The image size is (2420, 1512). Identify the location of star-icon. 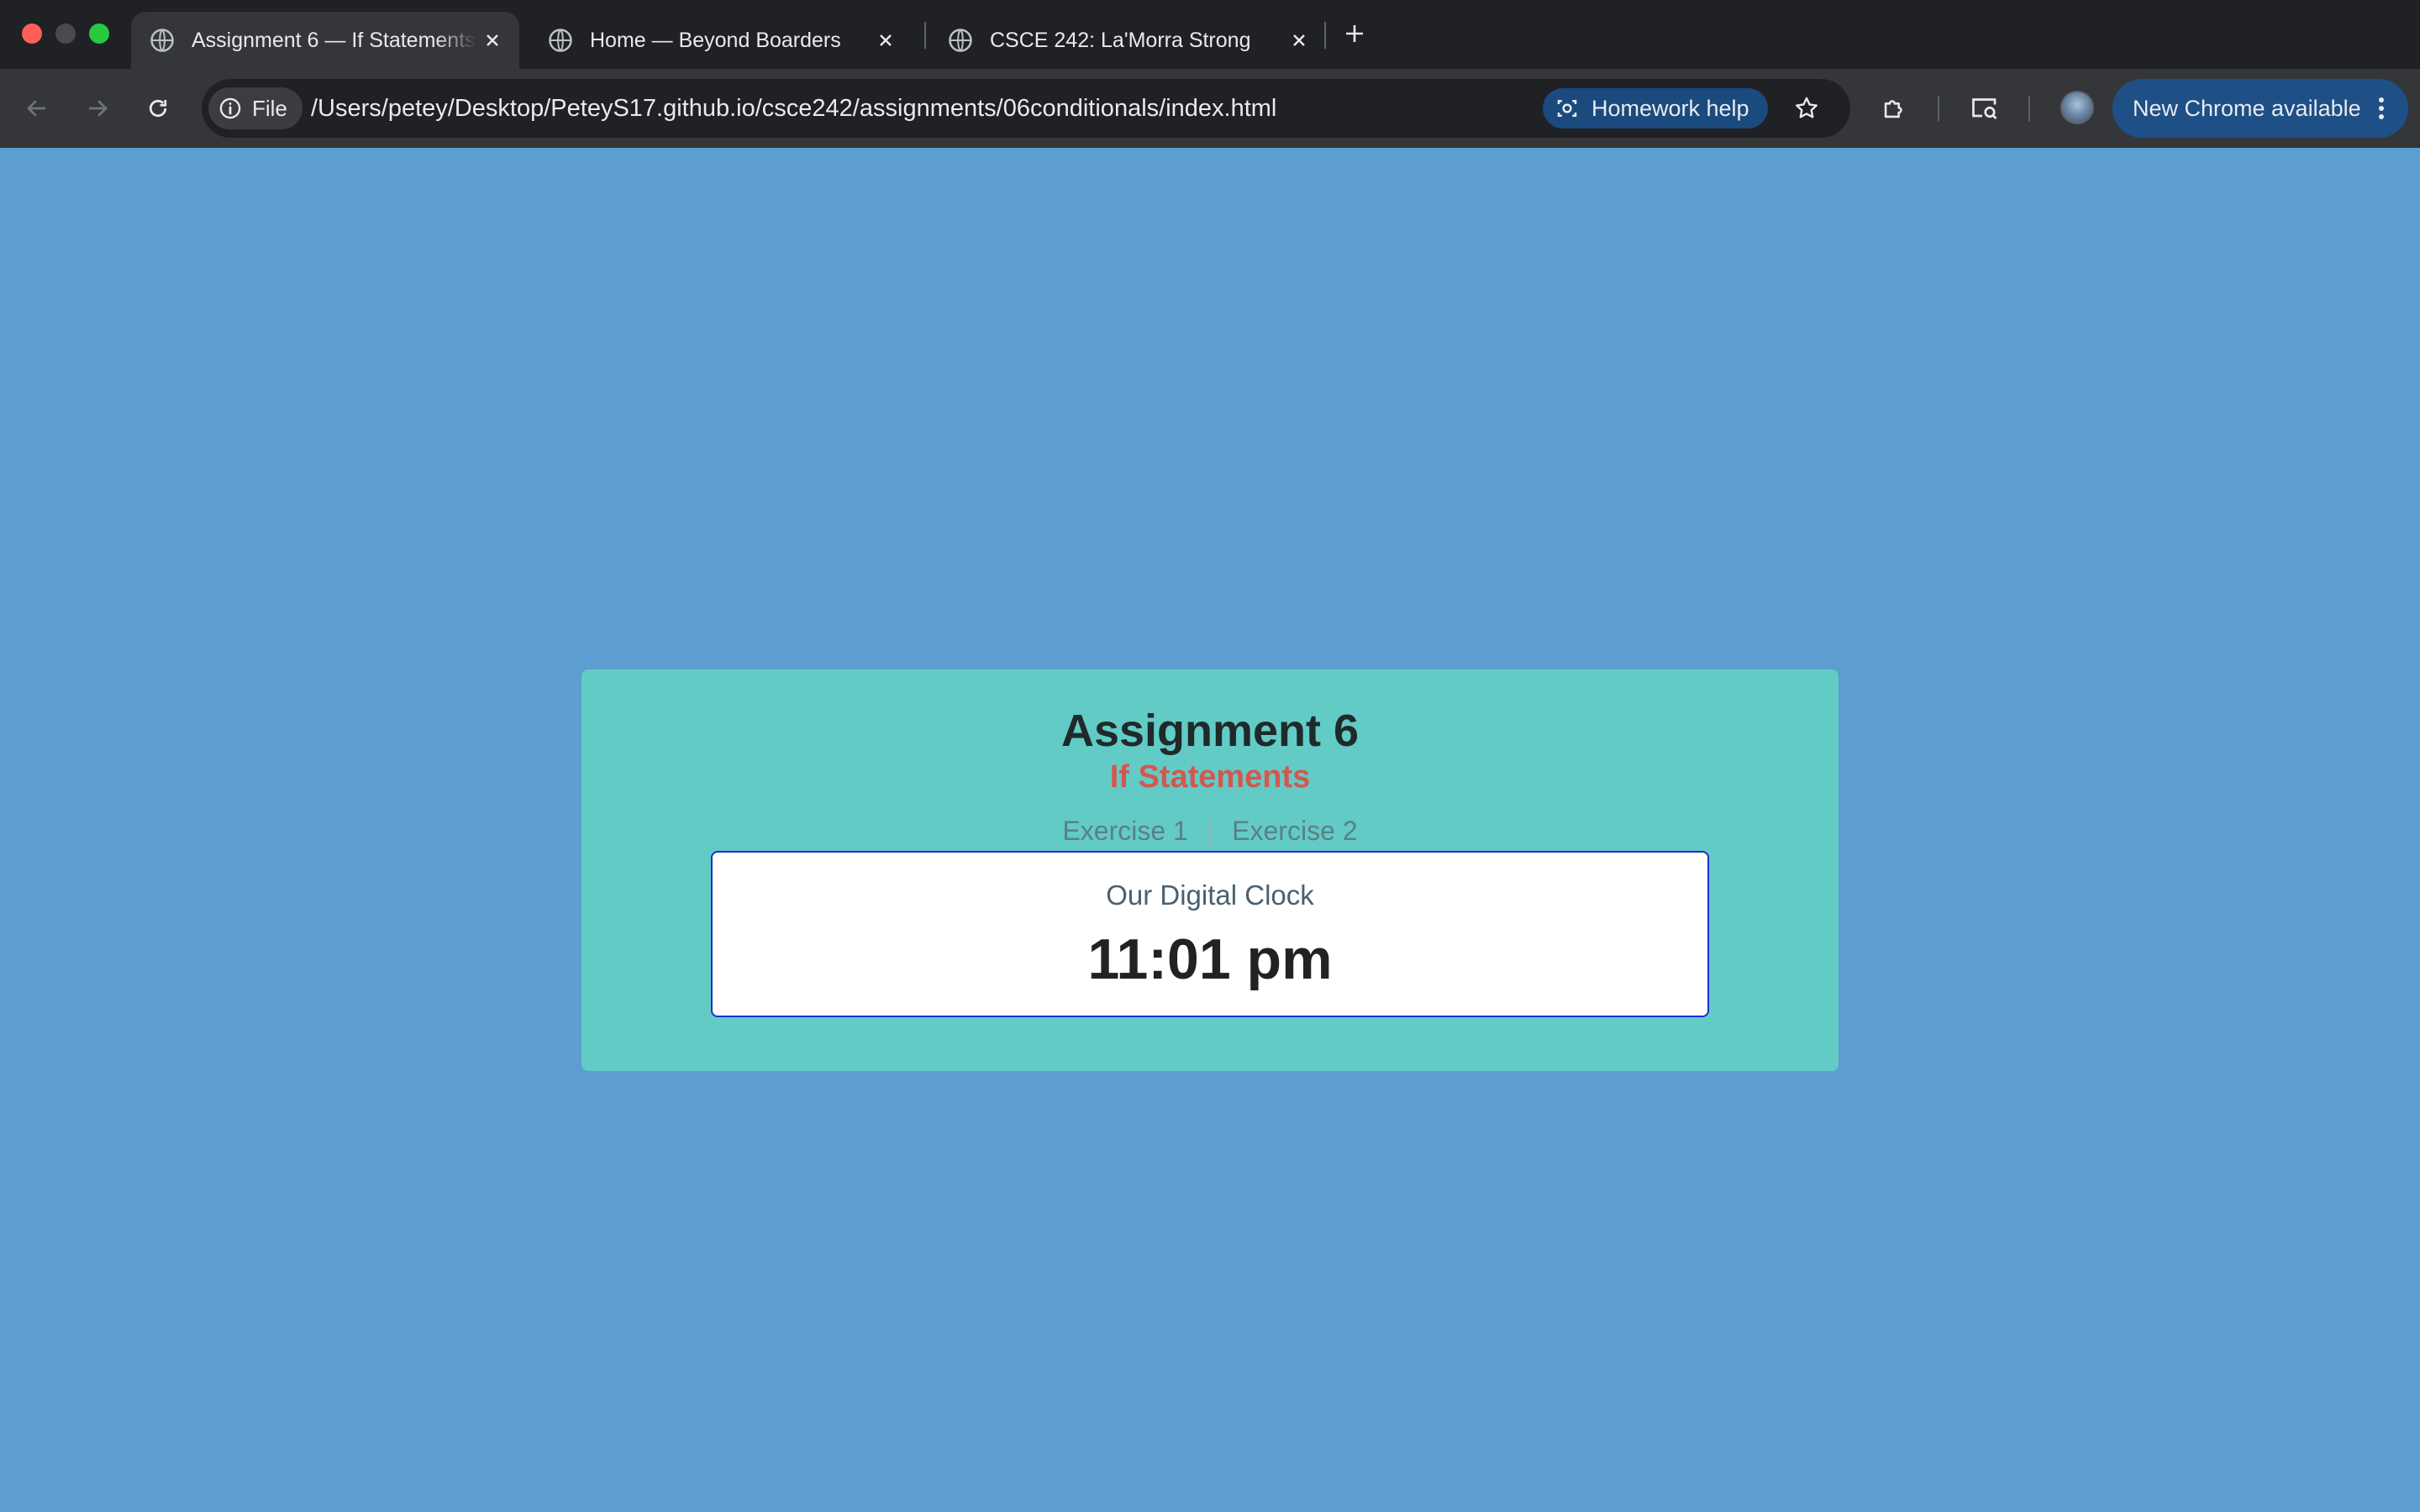
(1807, 107).